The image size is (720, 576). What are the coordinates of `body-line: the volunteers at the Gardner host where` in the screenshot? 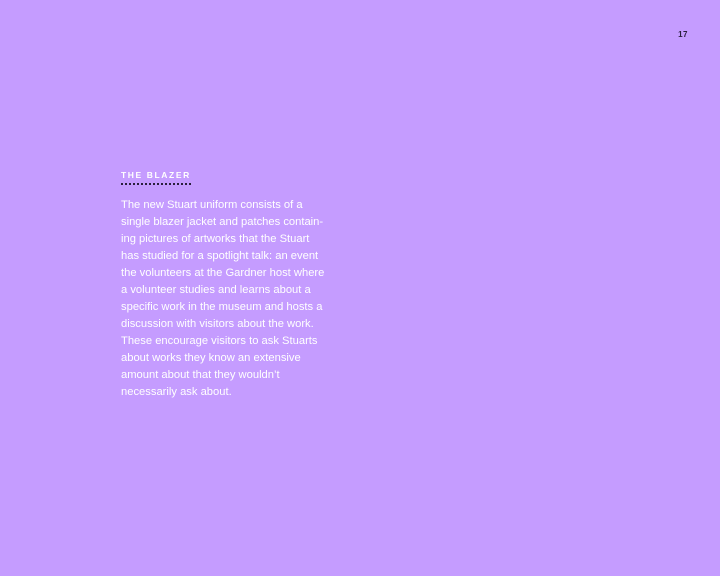 It's located at (223, 273).